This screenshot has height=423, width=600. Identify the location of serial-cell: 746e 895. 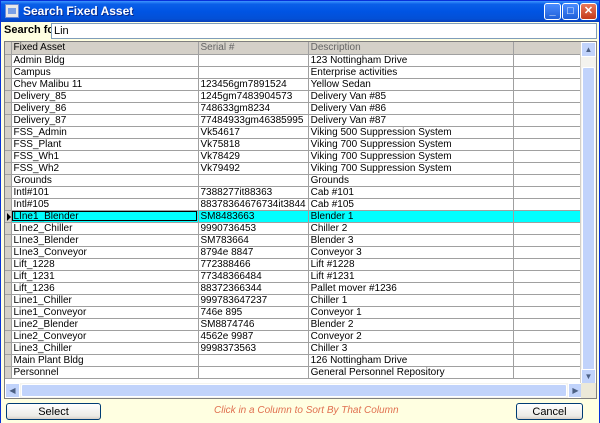
(253, 312).